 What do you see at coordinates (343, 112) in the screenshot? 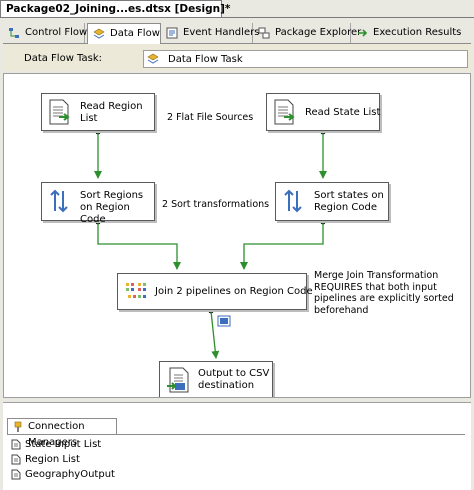
I see `component-label: Read State List` at bounding box center [343, 112].